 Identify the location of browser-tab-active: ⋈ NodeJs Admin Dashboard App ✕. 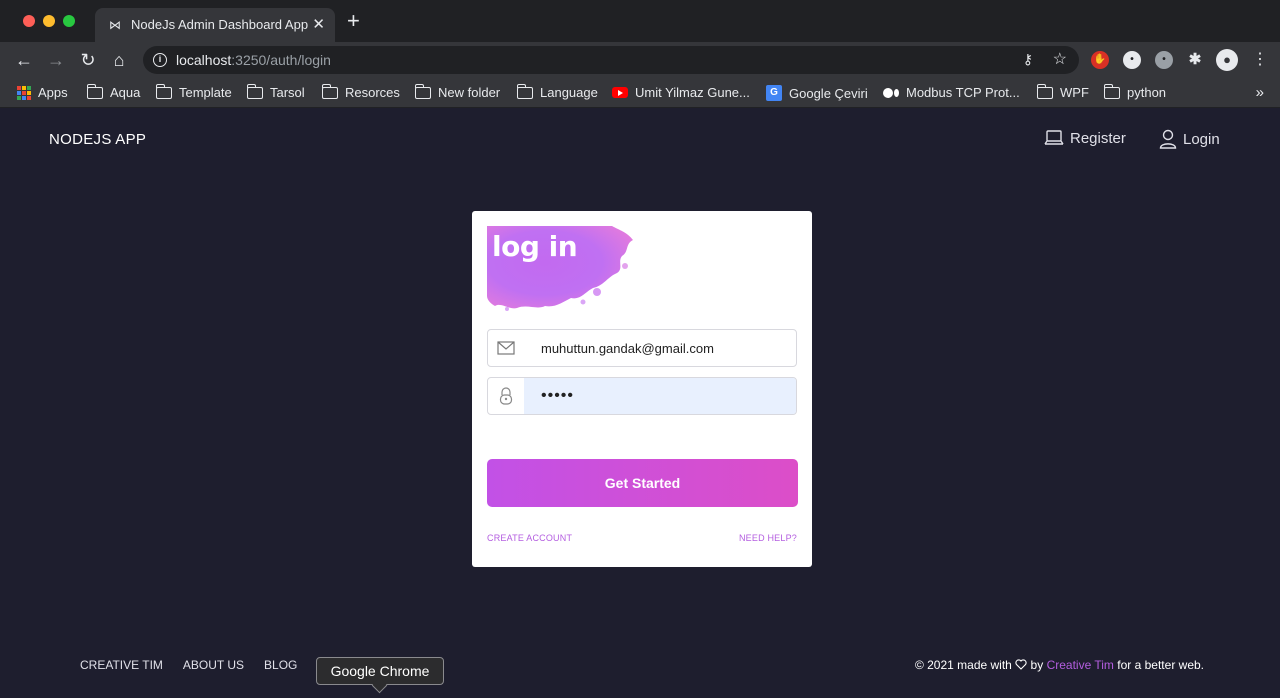
(215, 25).